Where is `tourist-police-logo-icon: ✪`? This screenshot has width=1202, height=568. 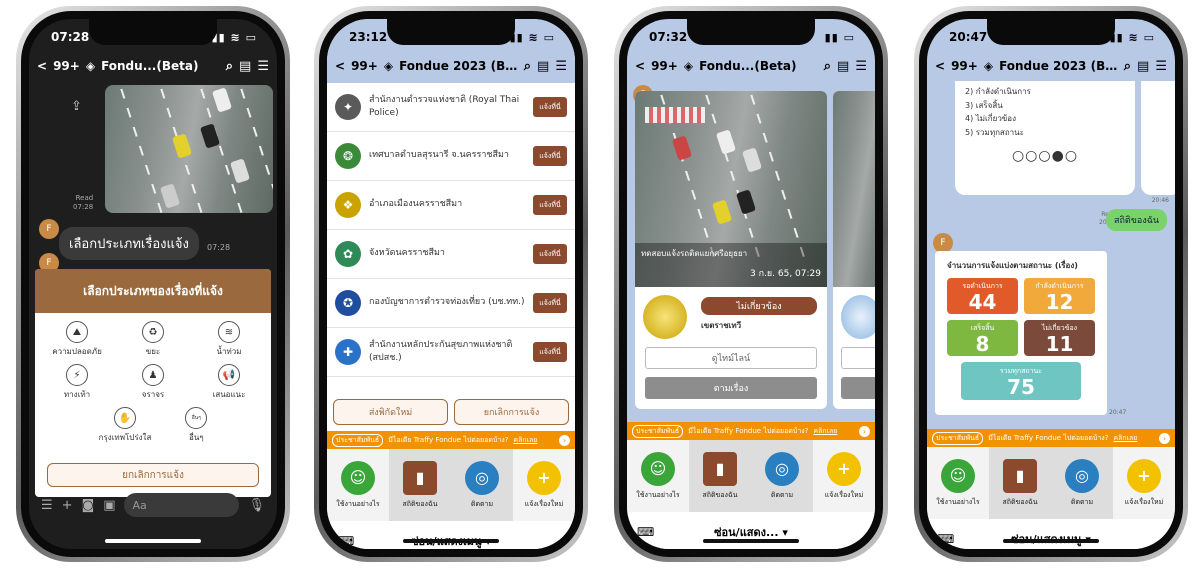
tourist-police-logo-icon: ✪ is located at coordinates (348, 303).